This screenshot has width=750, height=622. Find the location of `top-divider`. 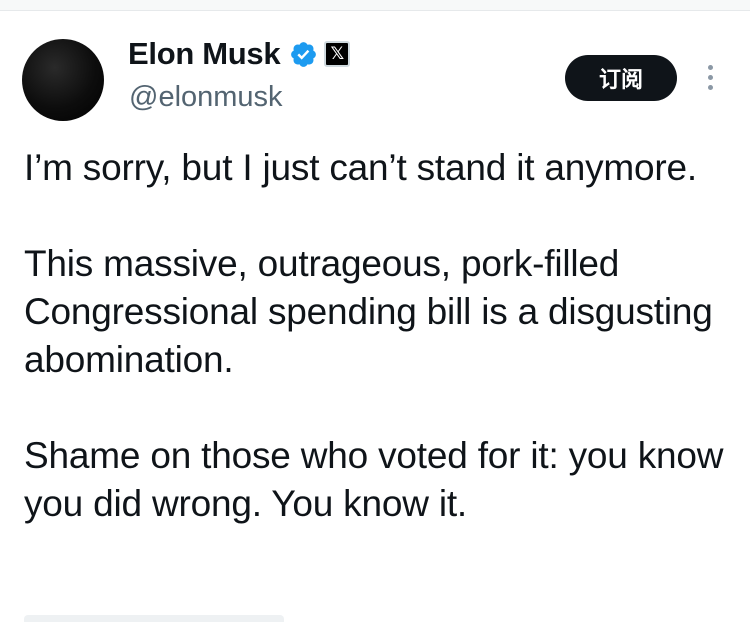

top-divider is located at coordinates (375, 5).